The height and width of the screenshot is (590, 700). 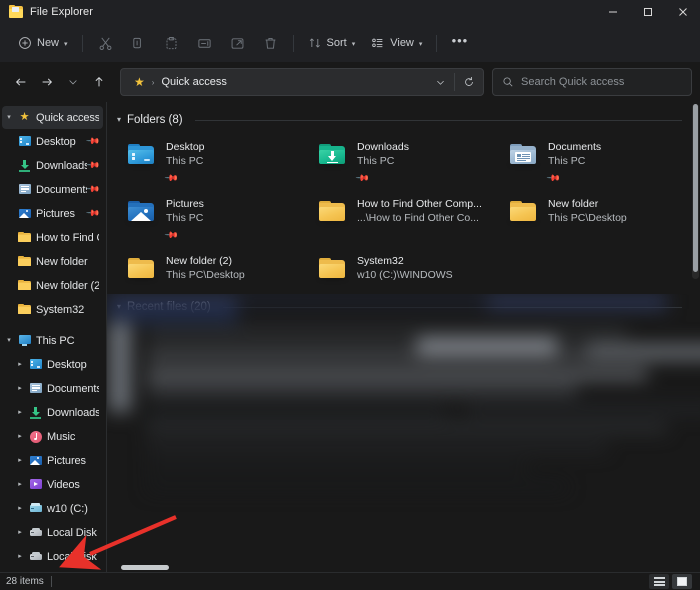 I want to click on refresh-icon, so click(x=469, y=81).